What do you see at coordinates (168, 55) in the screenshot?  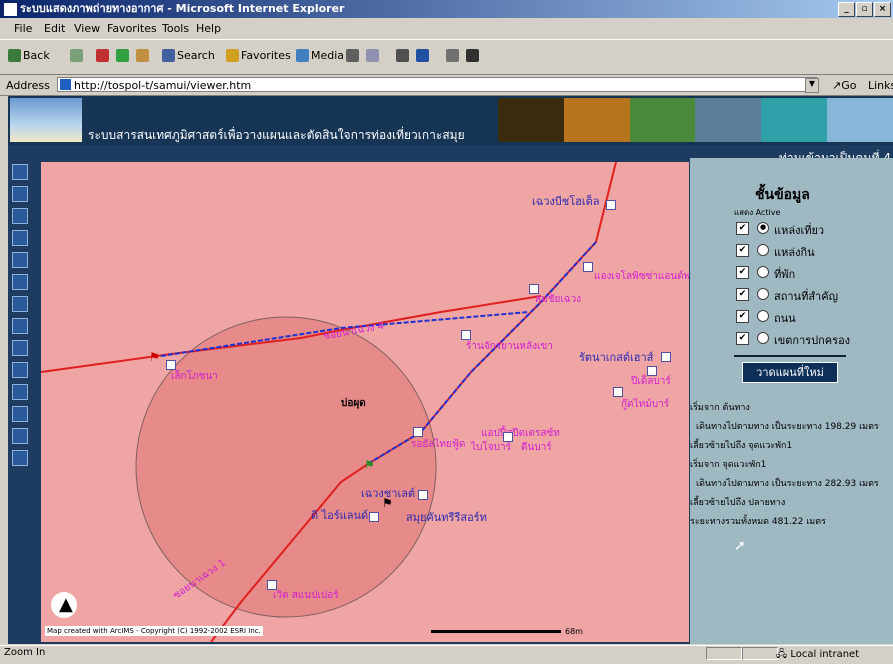 I see `search-icon` at bounding box center [168, 55].